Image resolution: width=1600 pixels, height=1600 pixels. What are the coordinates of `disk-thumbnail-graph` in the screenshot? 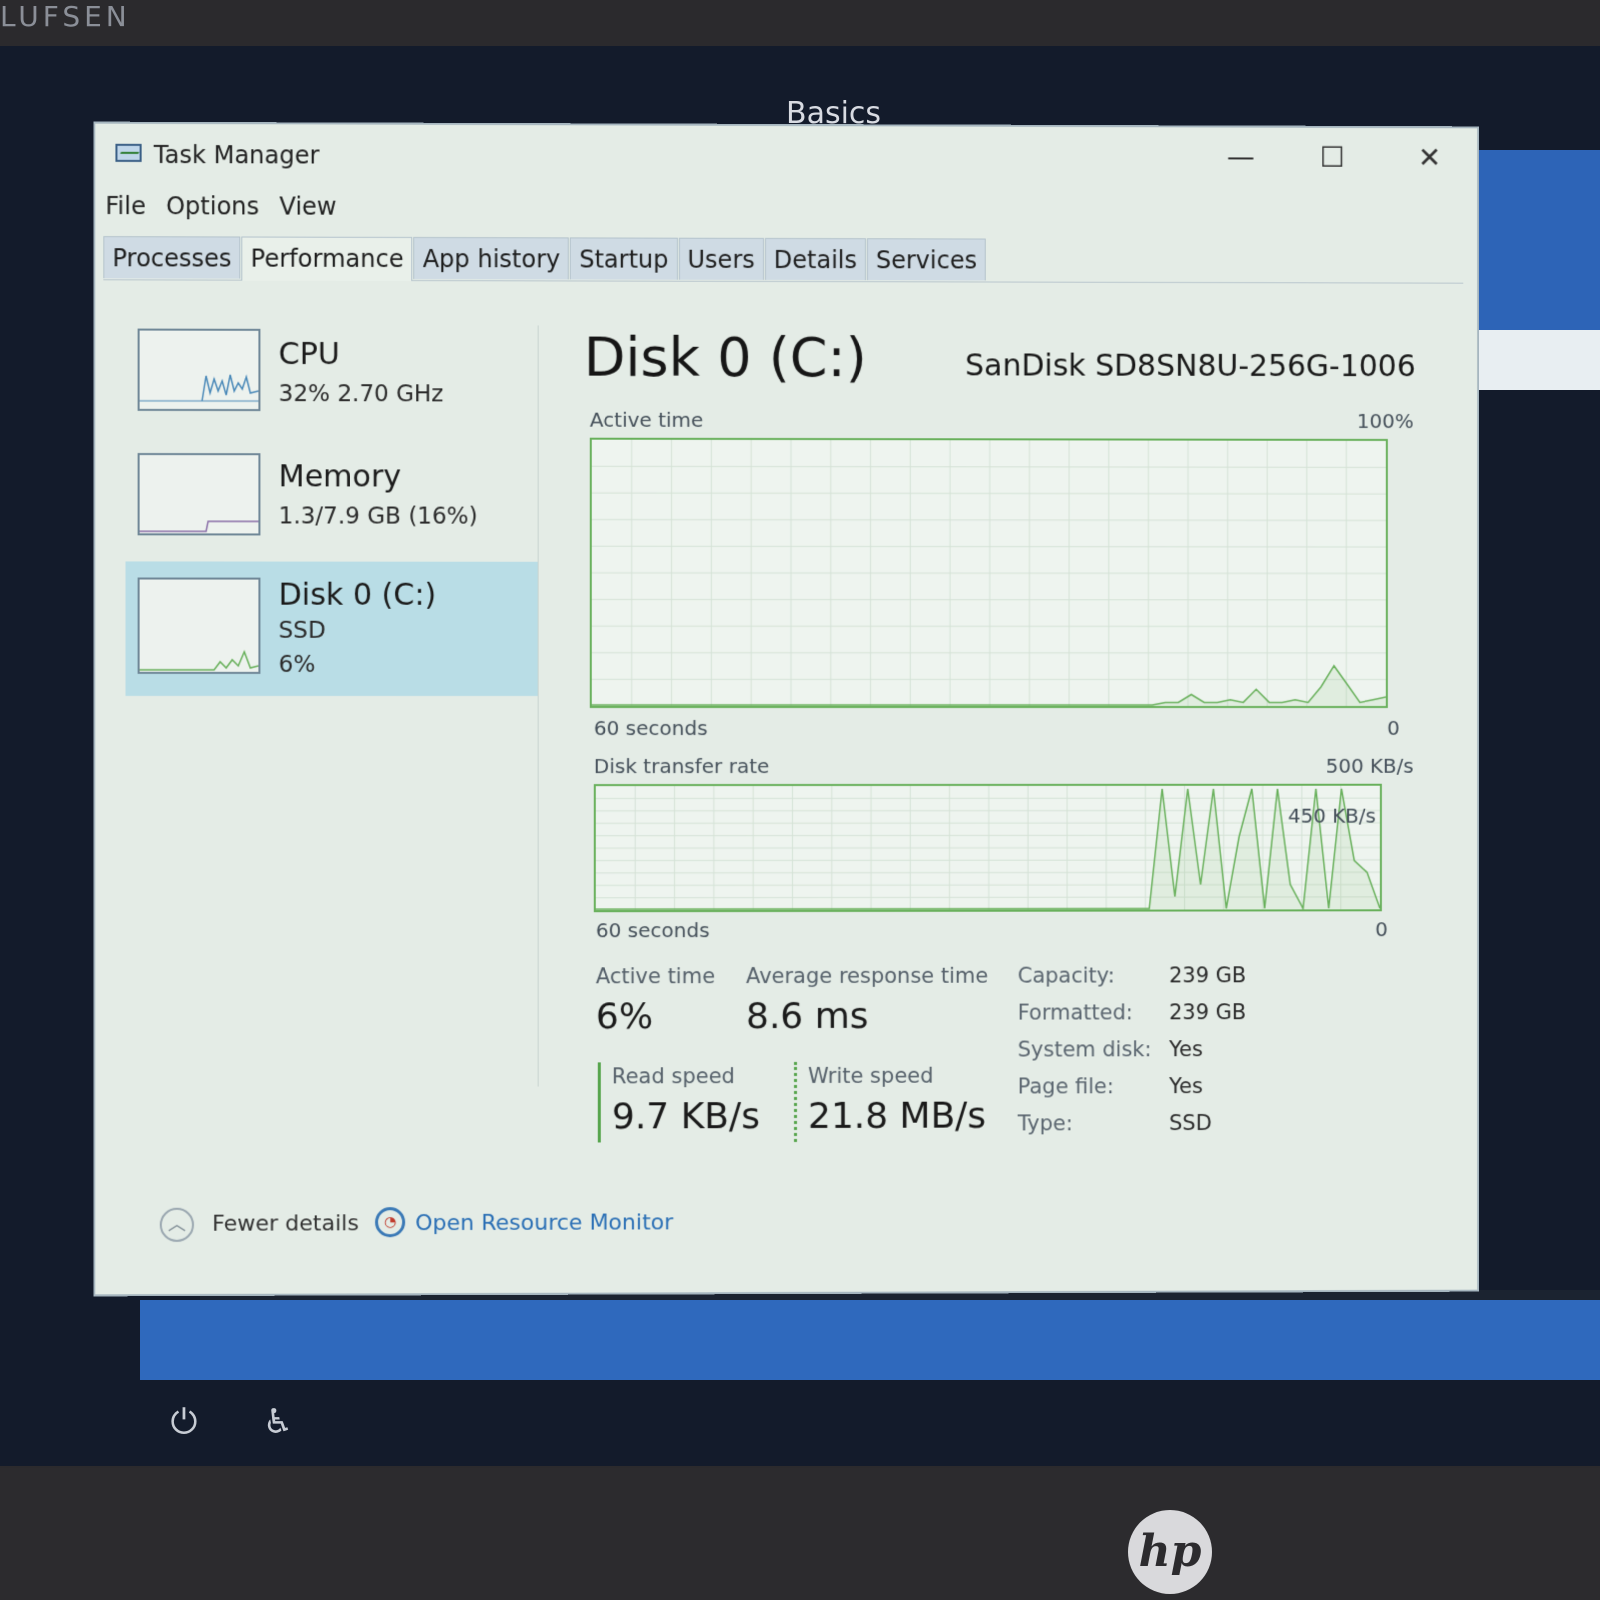 It's located at (199, 626).